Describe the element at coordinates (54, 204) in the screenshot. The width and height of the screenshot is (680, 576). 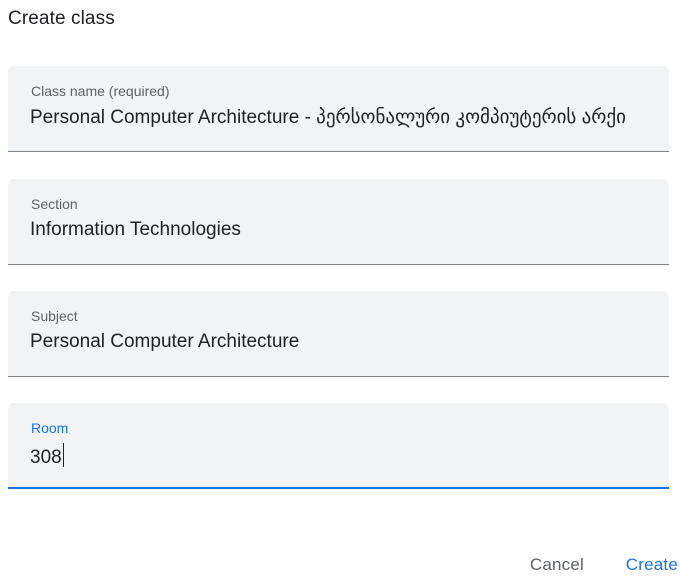
I see `section-label: Section` at that location.